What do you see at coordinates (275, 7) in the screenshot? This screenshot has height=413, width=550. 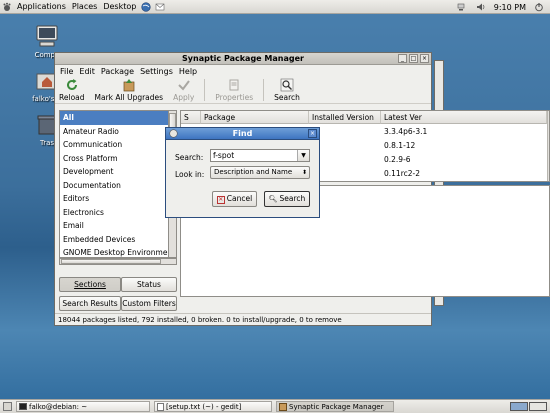 I see `top-panel: Applications Places Desktop 9:10 PM` at bounding box center [275, 7].